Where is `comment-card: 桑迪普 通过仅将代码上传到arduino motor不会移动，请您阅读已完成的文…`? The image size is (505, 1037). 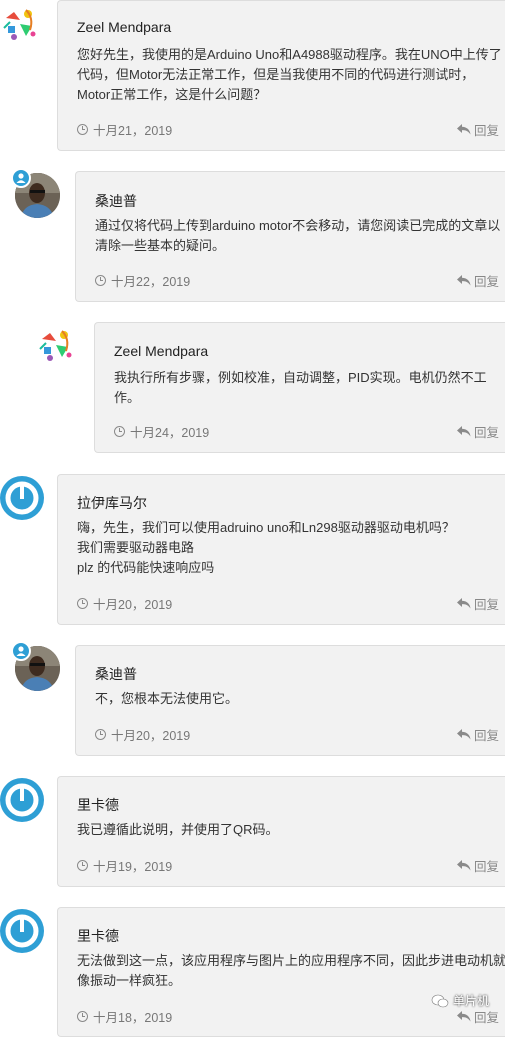 comment-card: 桑迪普 通过仅将代码上传到arduino motor不会移动，请您阅读已完成的文… is located at coordinates (290, 236).